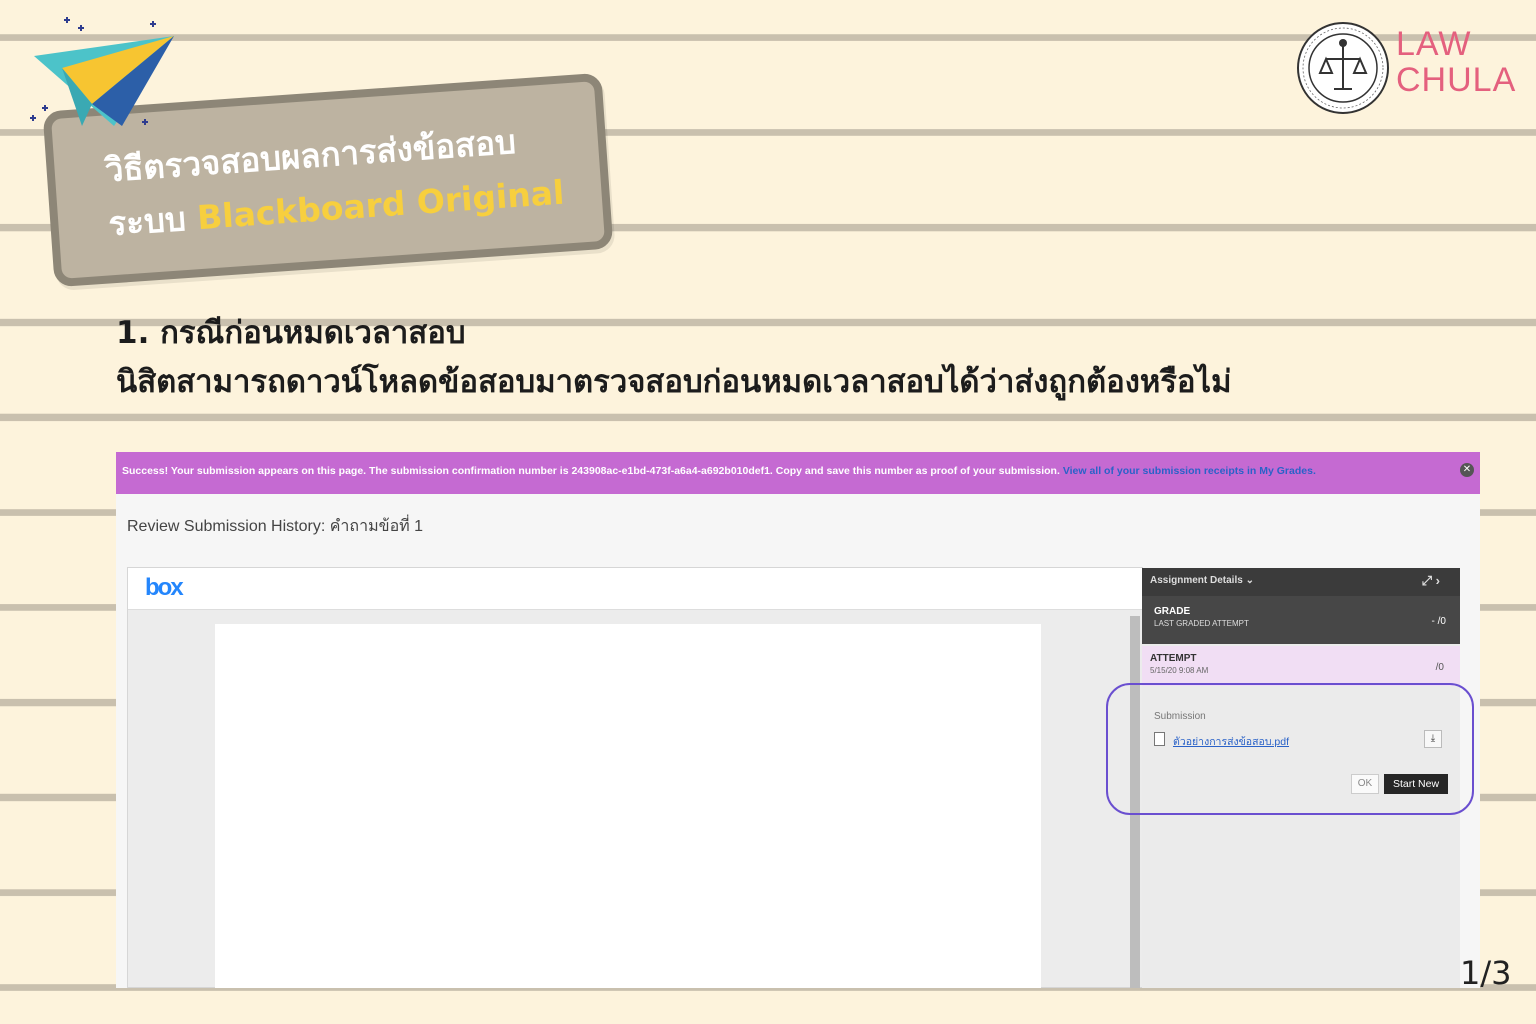  I want to click on page-indicator: 1/3, so click(1486, 973).